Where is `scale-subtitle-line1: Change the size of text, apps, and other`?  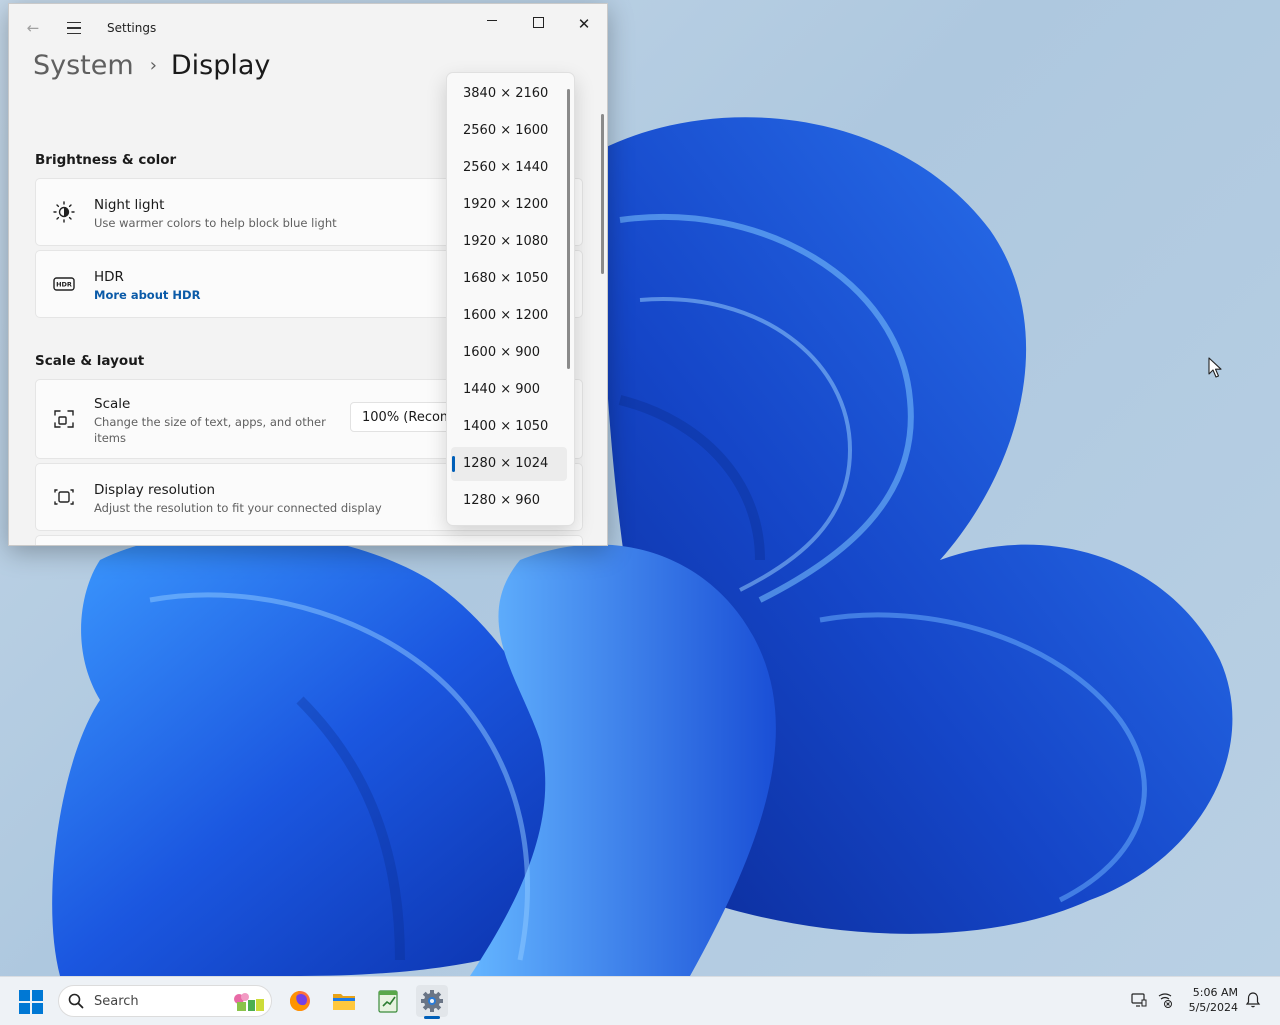
scale-subtitle-line1: Change the size of text, apps, and other is located at coordinates (210, 422).